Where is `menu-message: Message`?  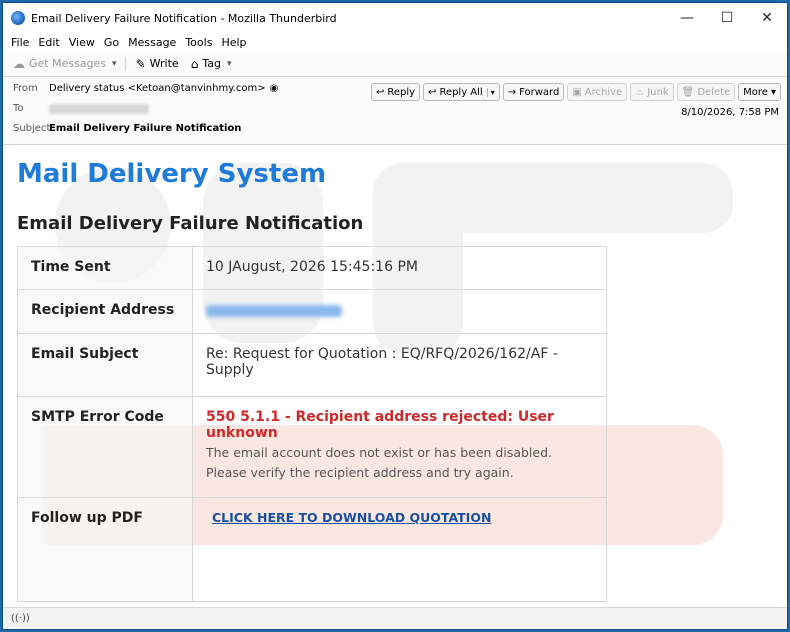
menu-message: Message is located at coordinates (152, 42).